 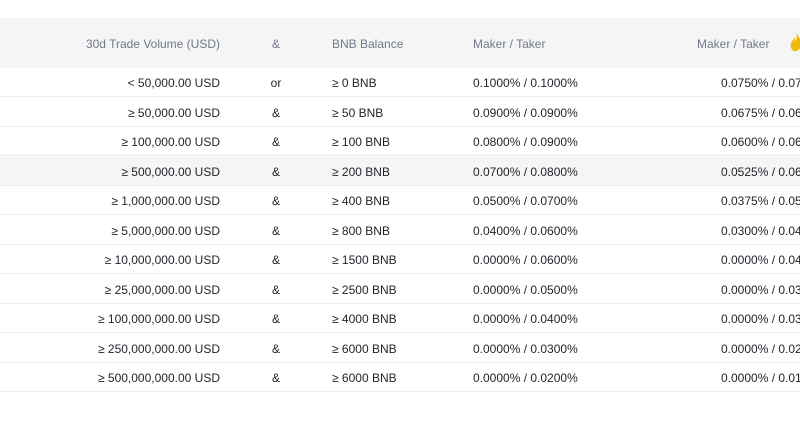 What do you see at coordinates (525, 230) in the screenshot?
I see `cell-maker-taker: 0.0400% / 0.0600%` at bounding box center [525, 230].